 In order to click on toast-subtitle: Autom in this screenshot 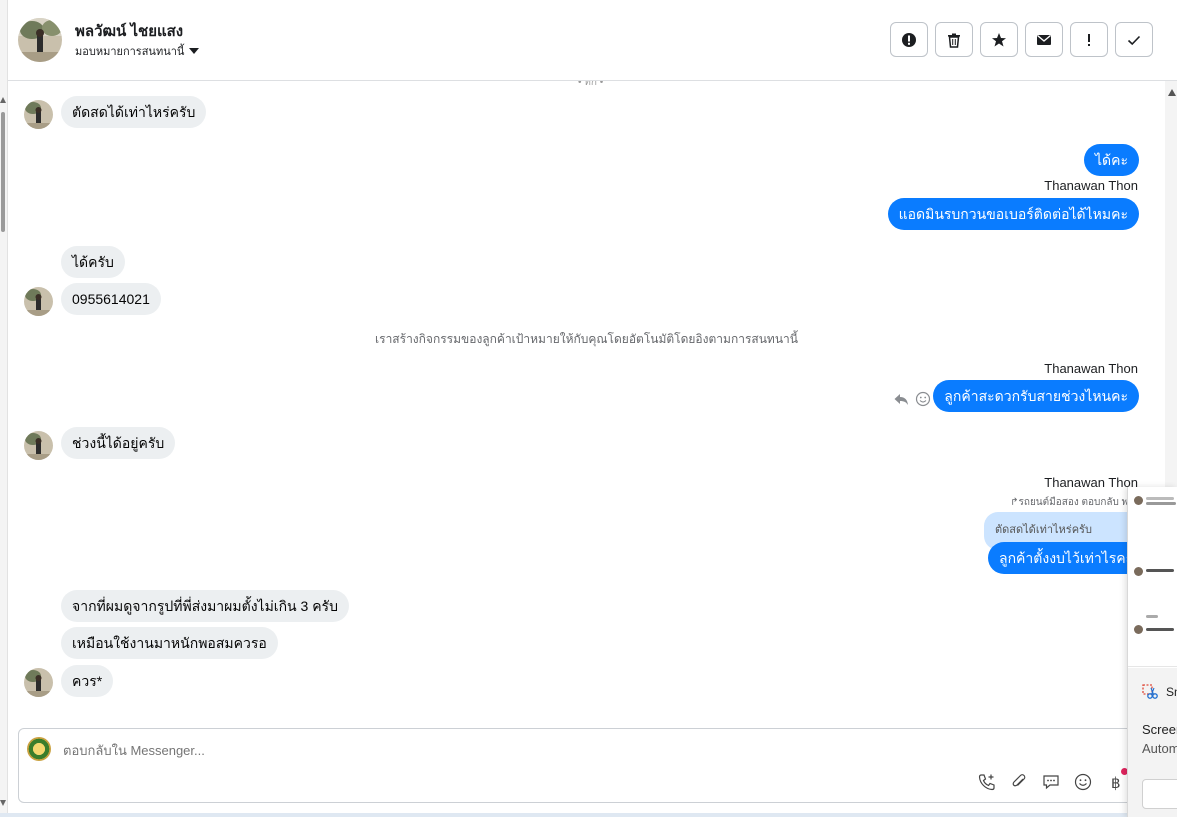, I will do `click(1159, 748)`.